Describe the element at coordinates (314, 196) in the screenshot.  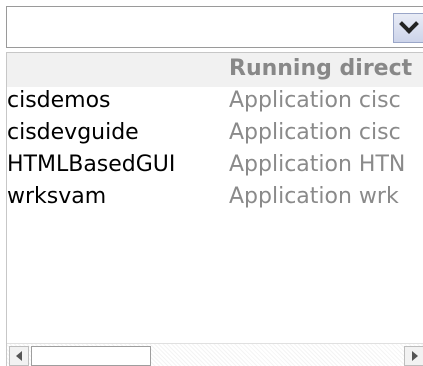
I see `row-directory: Application wrk` at that location.